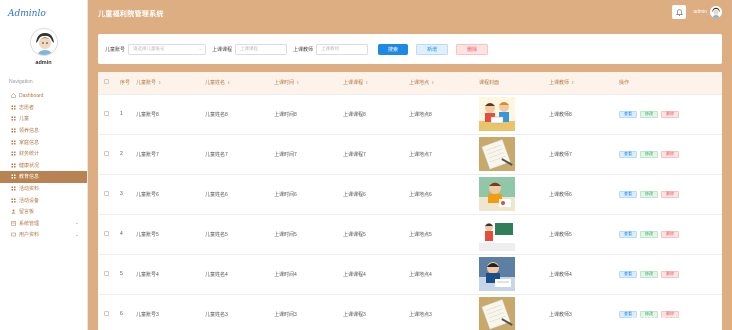 This screenshot has width=732, height=330. What do you see at coordinates (302, 83) in the screenshot?
I see `column-header: 上课时间 ⇕` at bounding box center [302, 83].